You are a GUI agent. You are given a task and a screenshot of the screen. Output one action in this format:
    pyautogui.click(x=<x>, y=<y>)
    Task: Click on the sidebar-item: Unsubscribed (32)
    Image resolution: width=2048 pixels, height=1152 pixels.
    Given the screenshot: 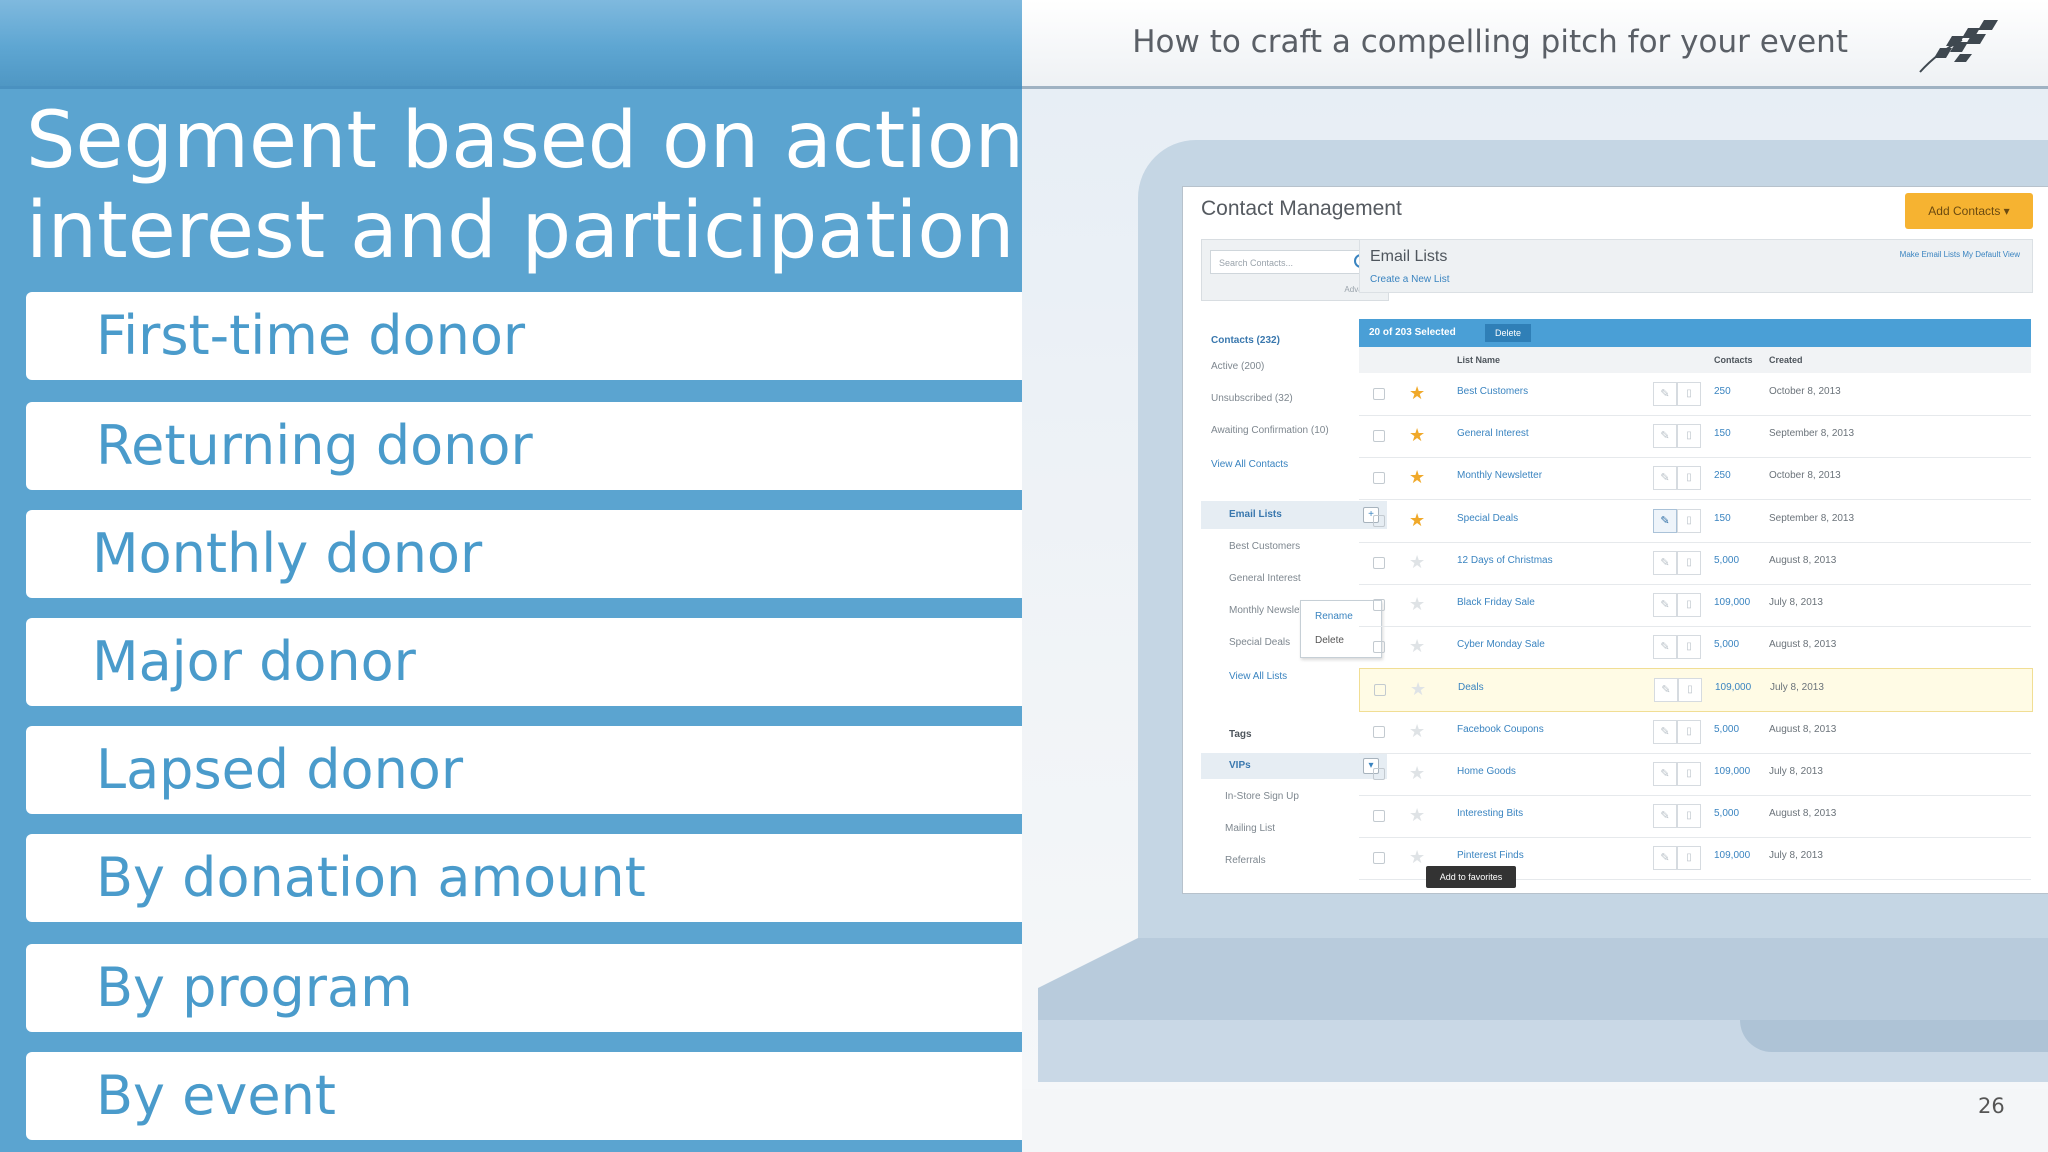 What is the action you would take?
    pyautogui.click(x=1252, y=398)
    